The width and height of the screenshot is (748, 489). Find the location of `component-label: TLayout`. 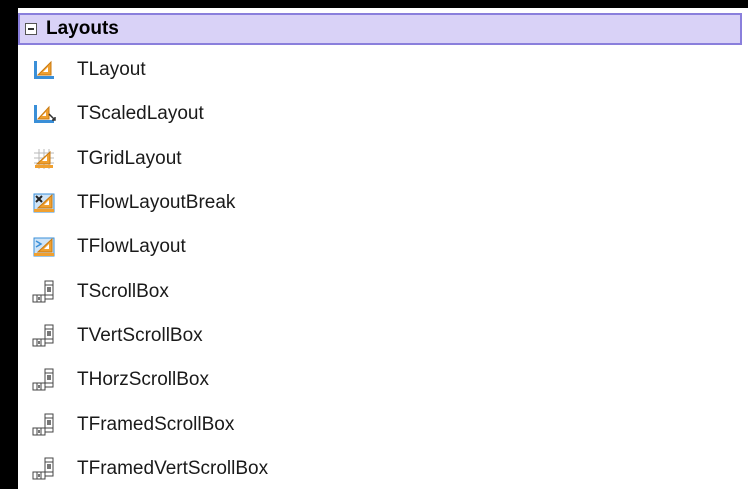

component-label: TLayout is located at coordinates (111, 70).